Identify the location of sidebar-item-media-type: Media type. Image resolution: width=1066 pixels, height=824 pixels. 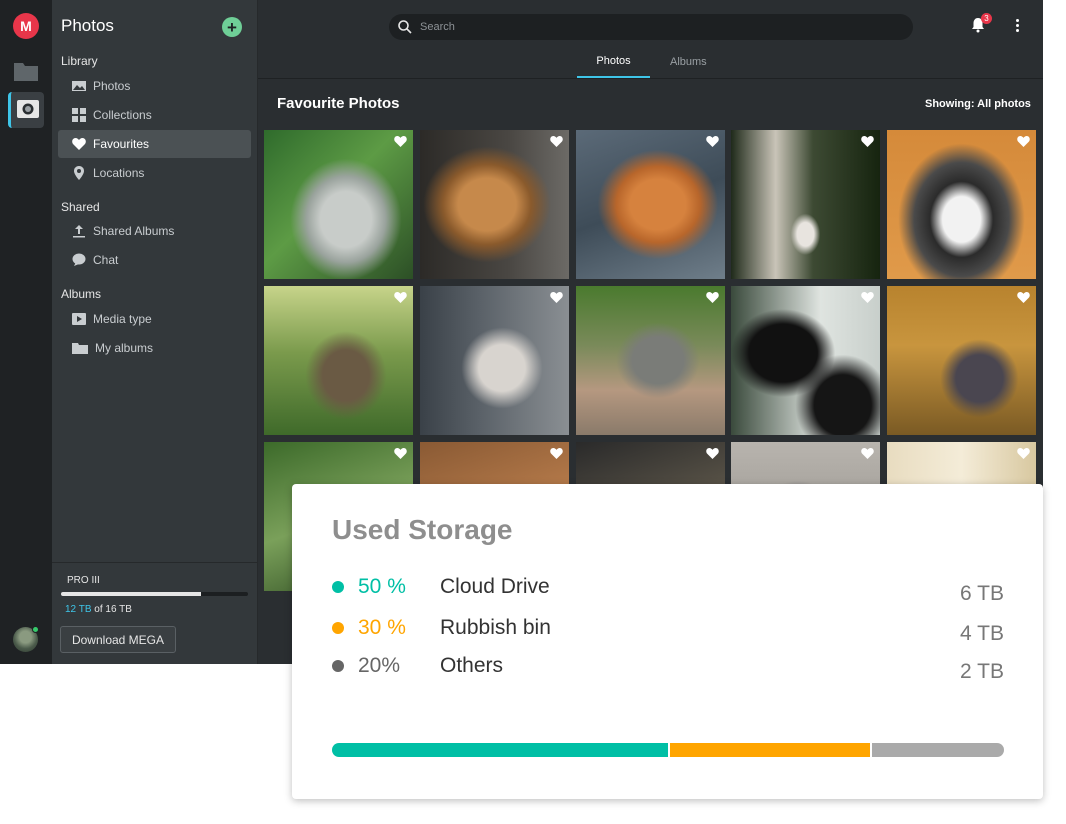
(154, 319).